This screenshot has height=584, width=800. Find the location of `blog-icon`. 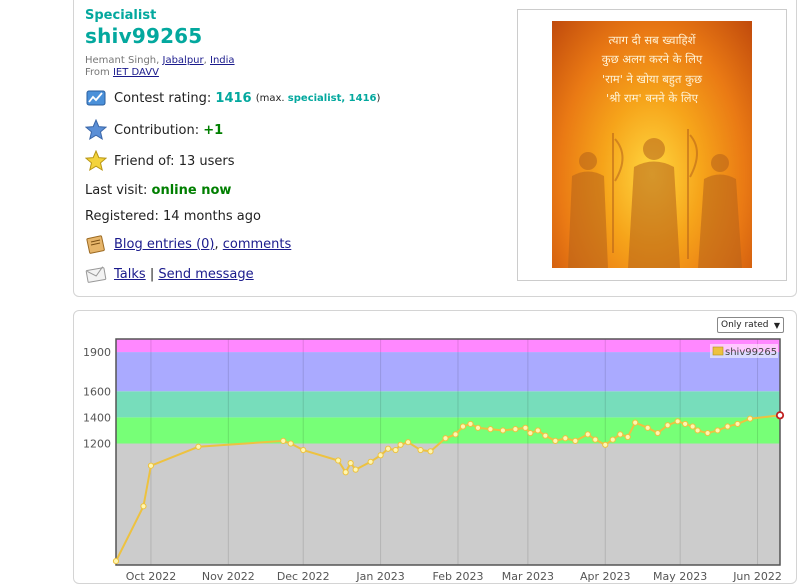

blog-icon is located at coordinates (95, 244).